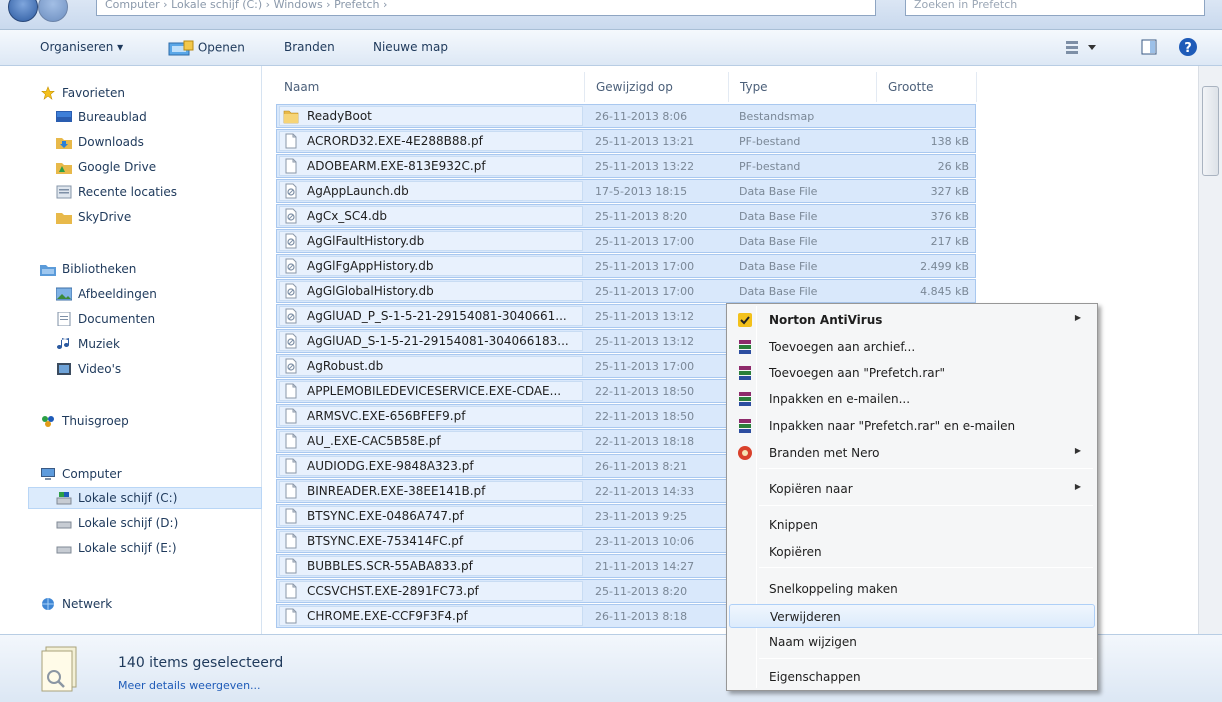 The image size is (1222, 702). I want to click on file-date: 21-11-2013 14:27, so click(645, 566).